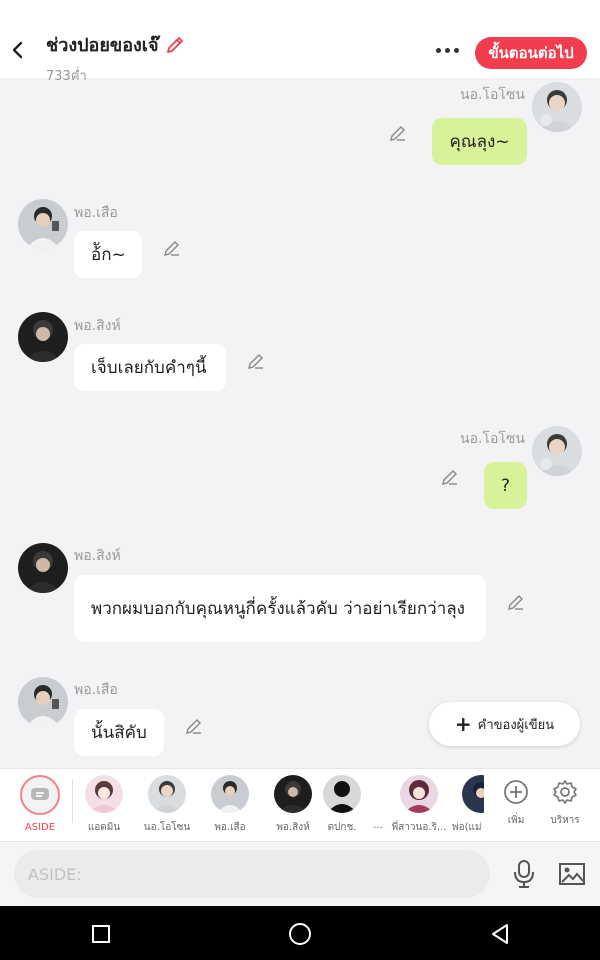  I want to click on add-circle-icon, so click(516, 792).